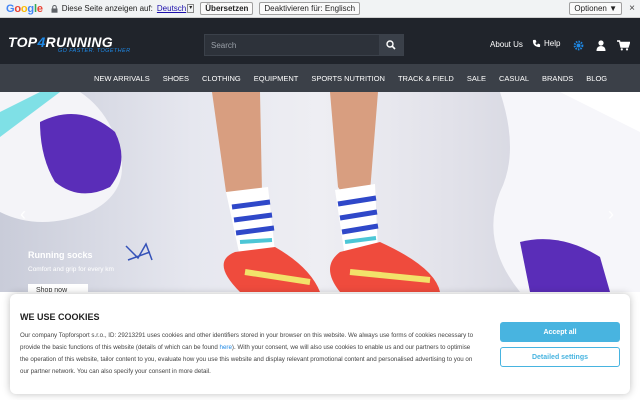 The image size is (640, 400). What do you see at coordinates (94, 51) in the screenshot?
I see `slogan: GO FASTER. TOGETHER` at bounding box center [94, 51].